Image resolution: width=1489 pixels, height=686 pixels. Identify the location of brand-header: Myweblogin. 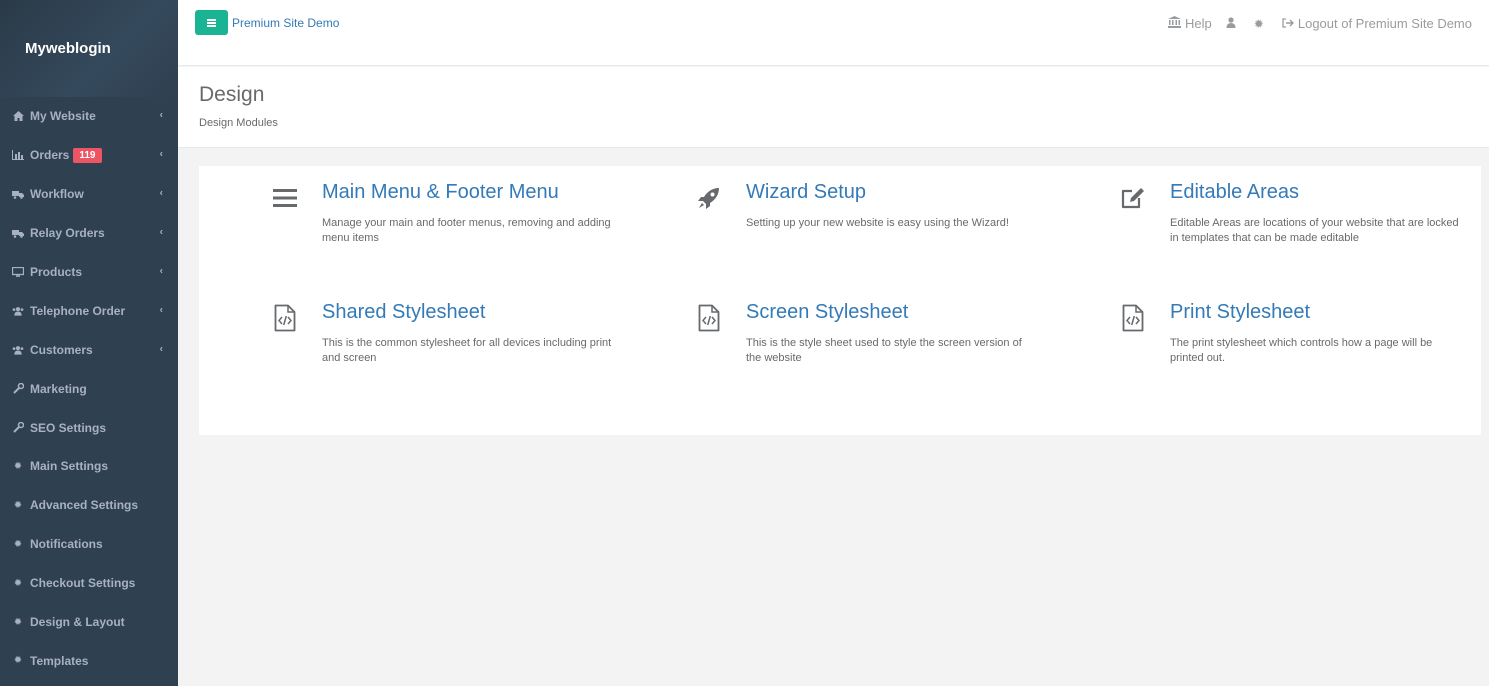
(89, 48).